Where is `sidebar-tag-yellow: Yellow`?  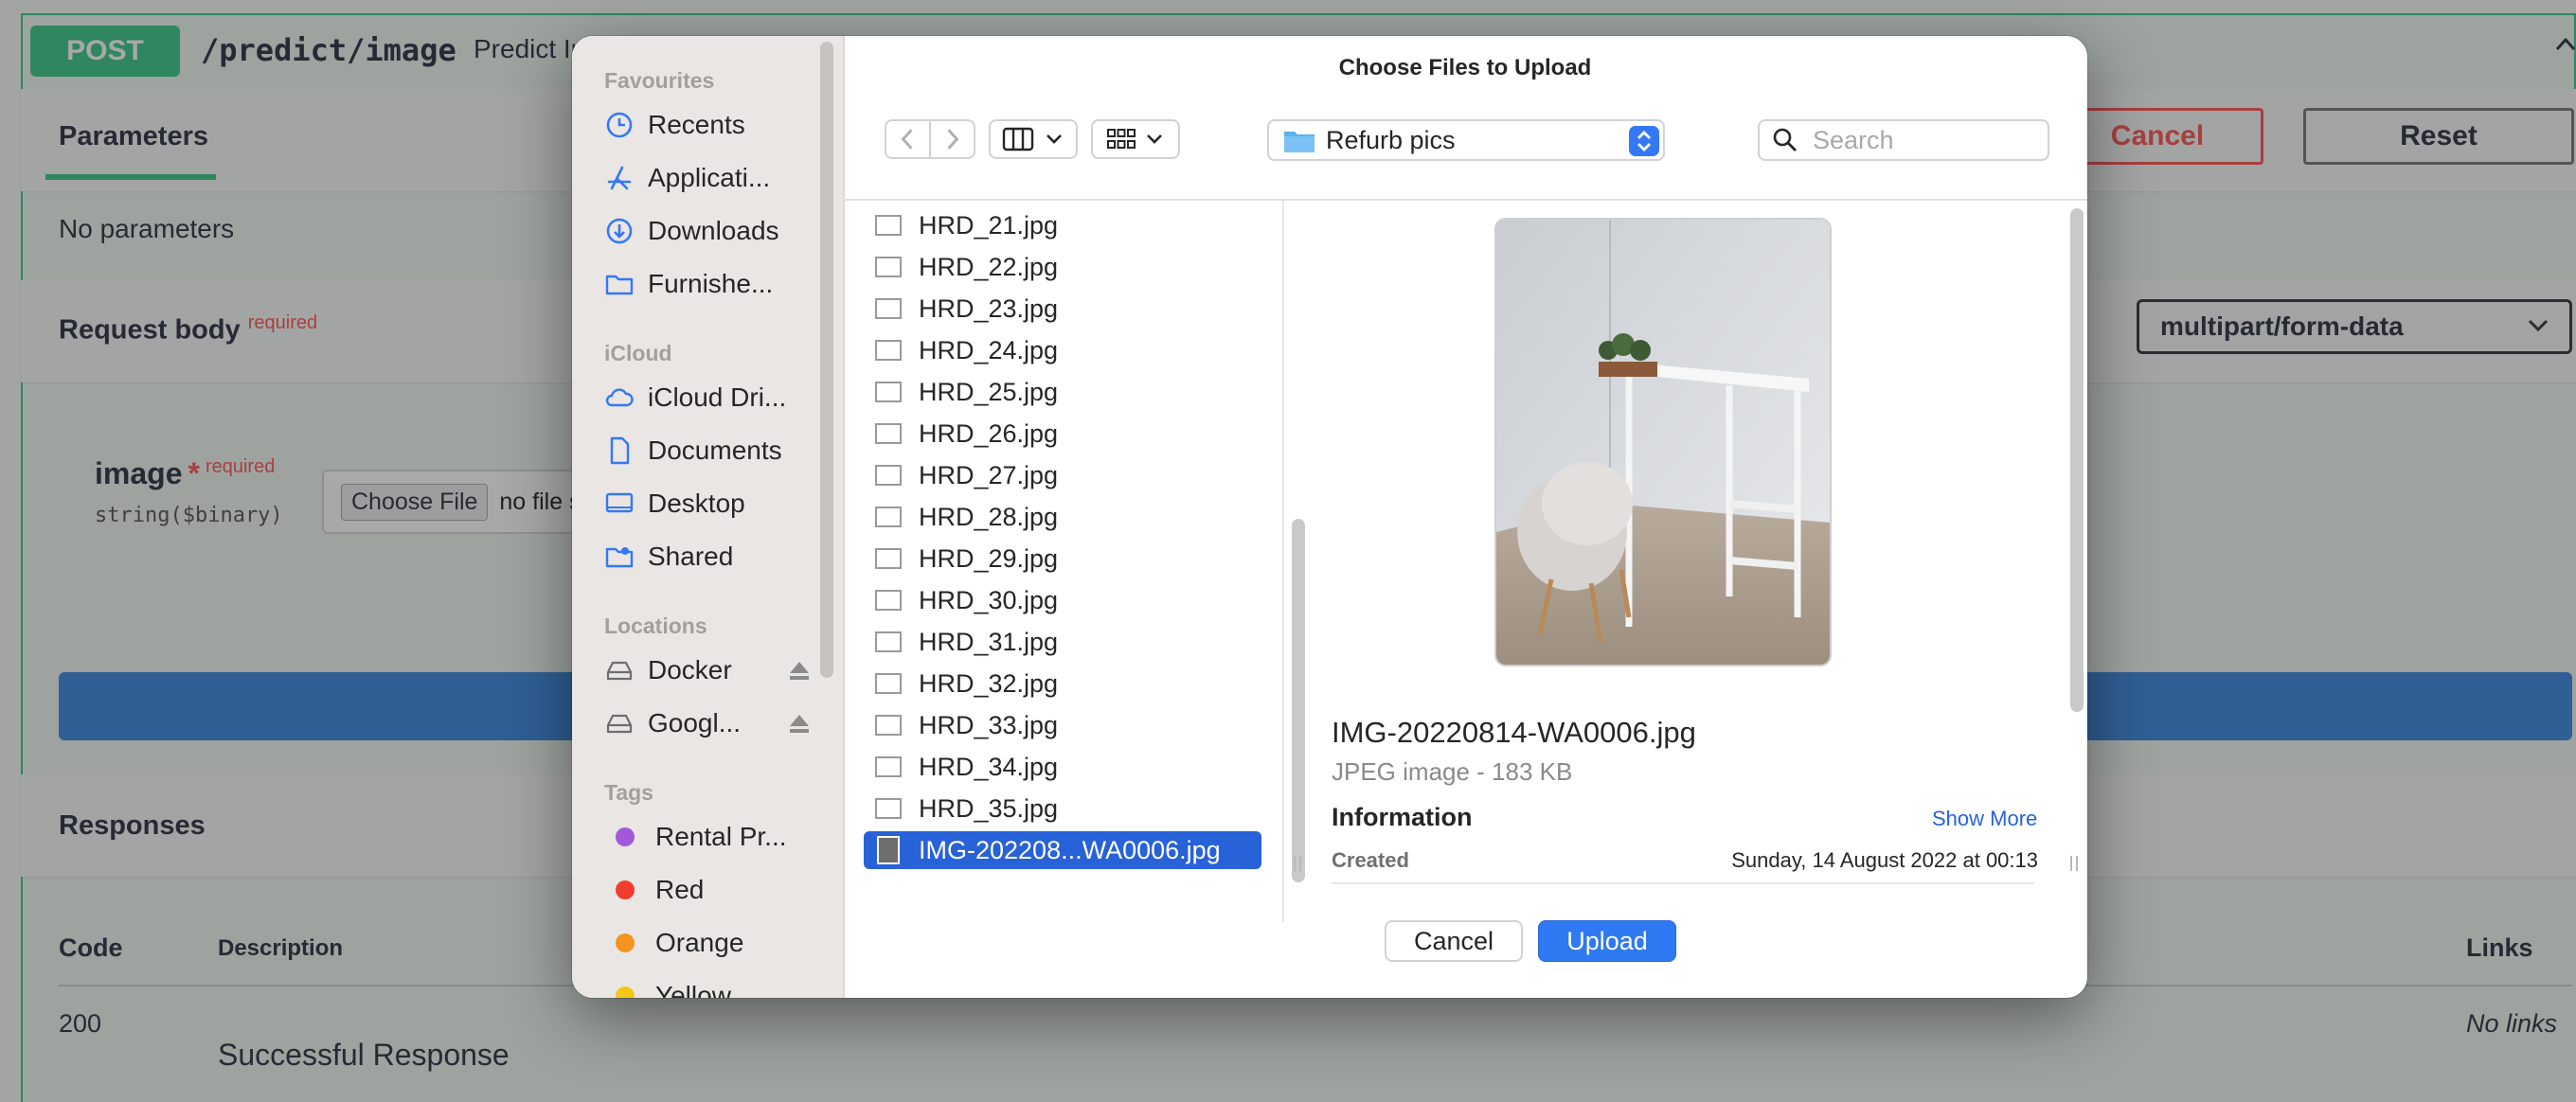 sidebar-tag-yellow: Yellow is located at coordinates (716, 985).